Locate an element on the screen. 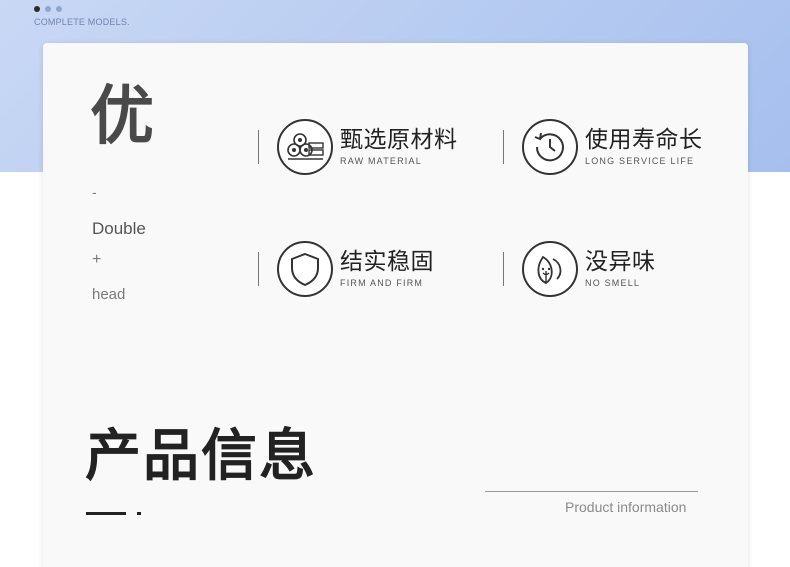 The image size is (790, 567). title-underline-dot is located at coordinates (139, 513).